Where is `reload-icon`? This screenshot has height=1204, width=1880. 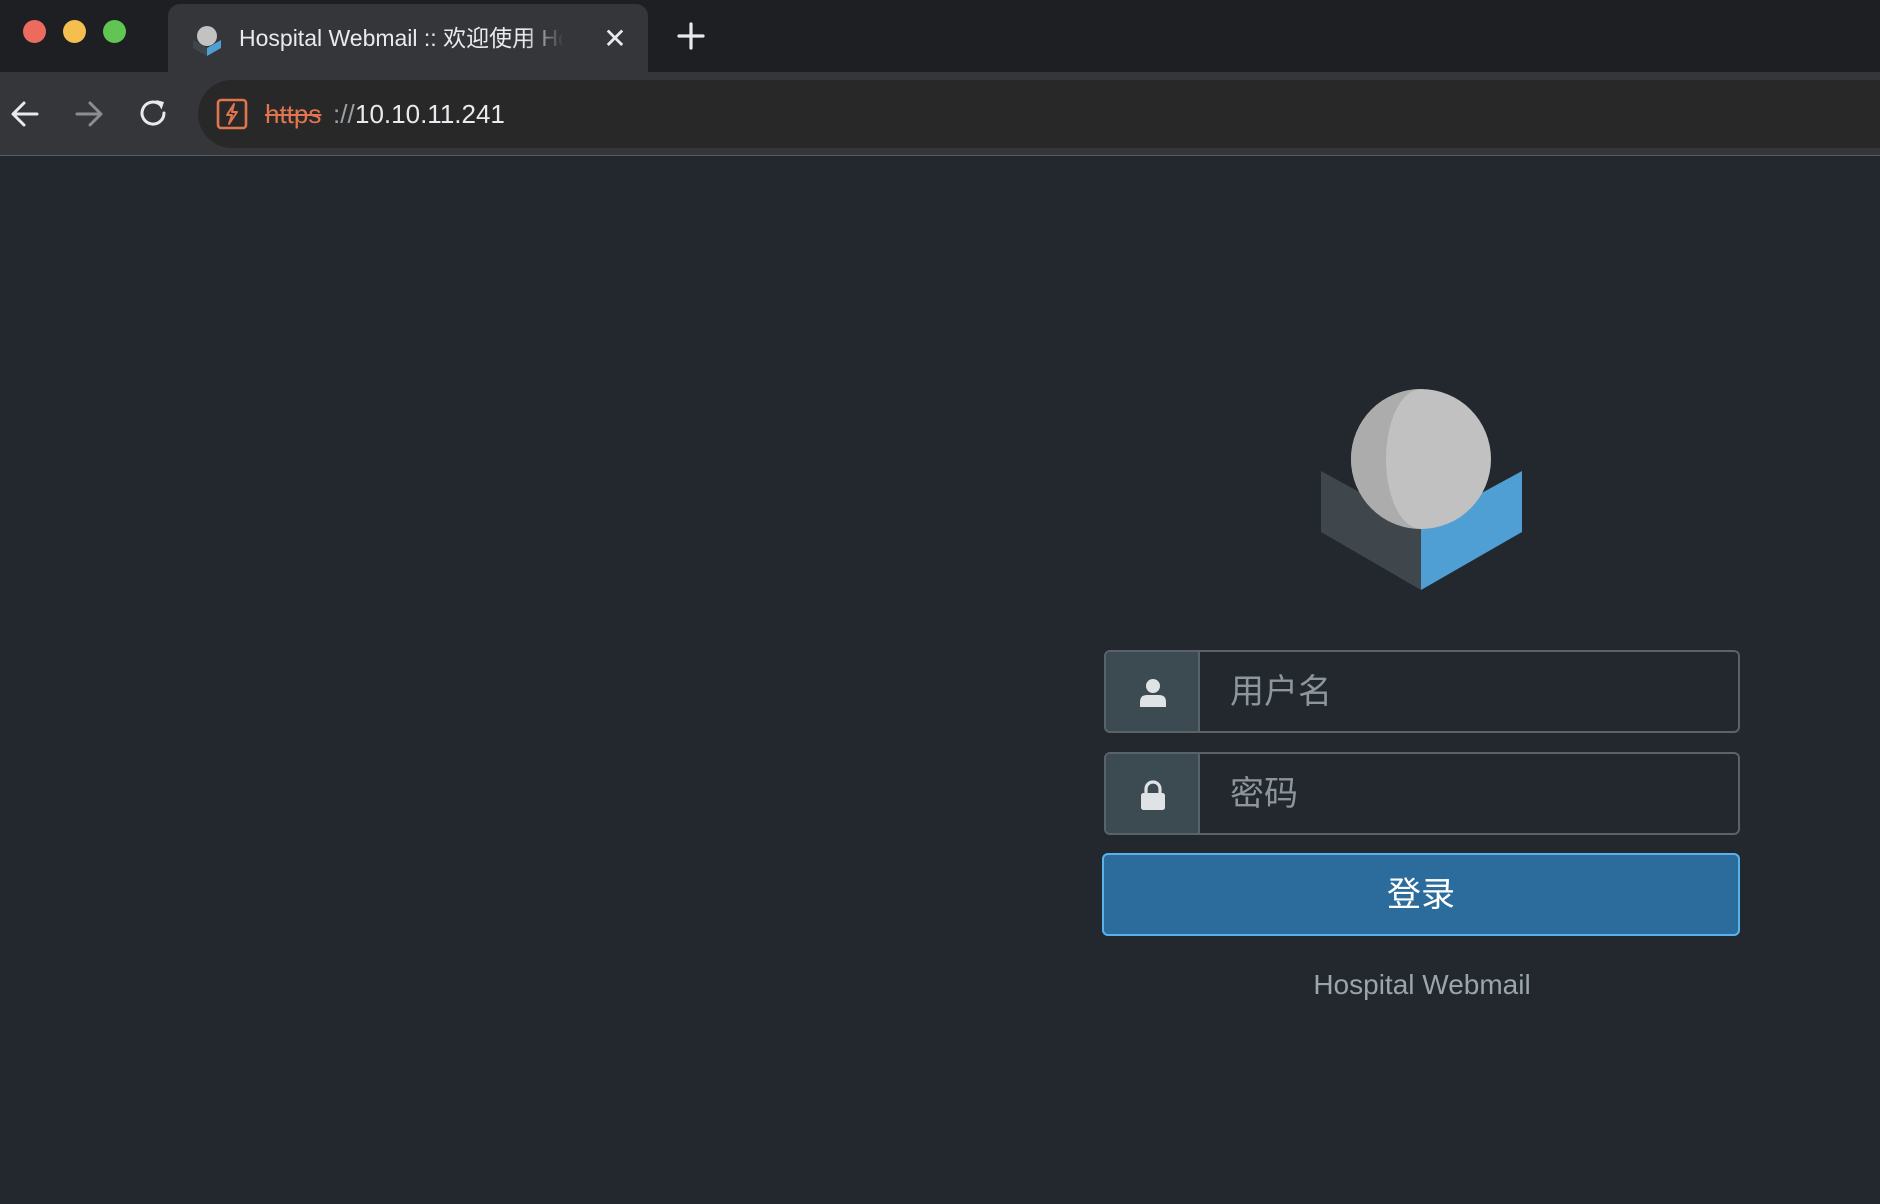
reload-icon is located at coordinates (153, 114).